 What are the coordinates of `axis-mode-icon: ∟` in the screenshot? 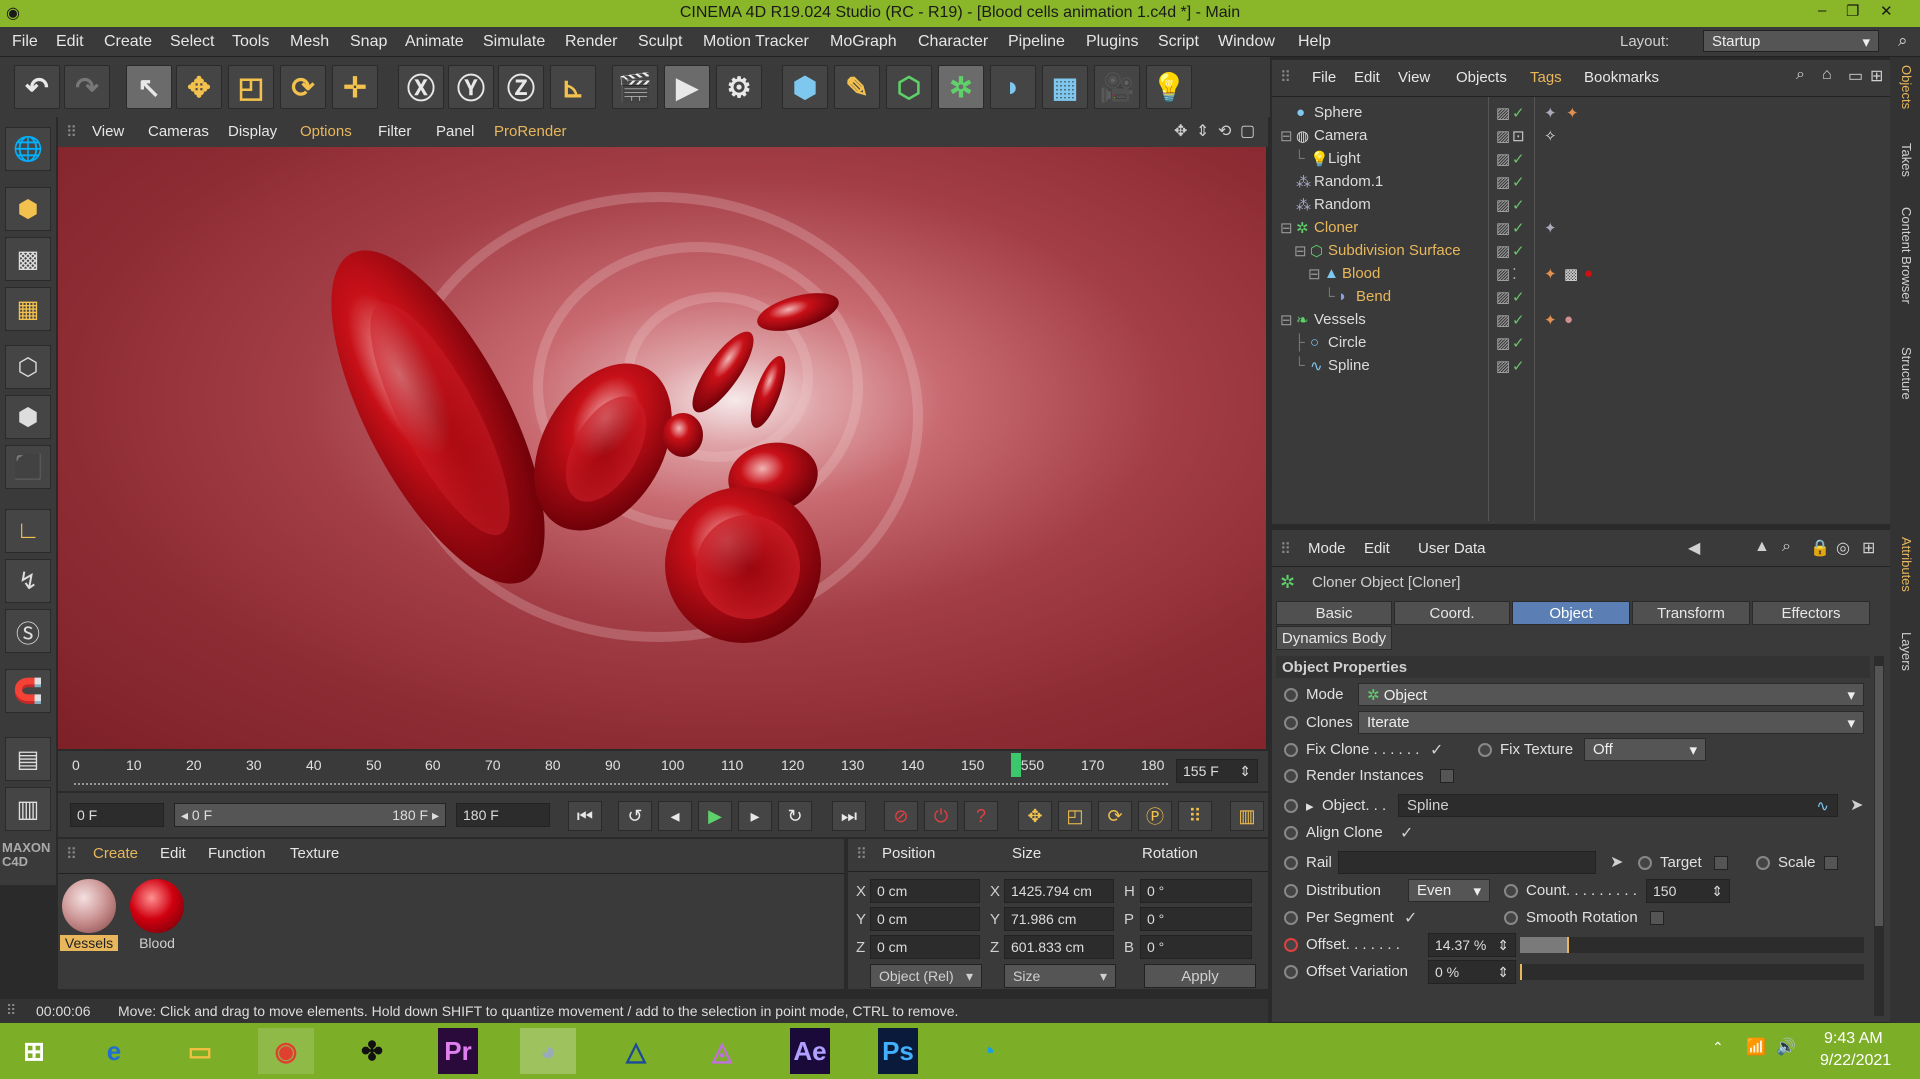 It's located at (28, 531).